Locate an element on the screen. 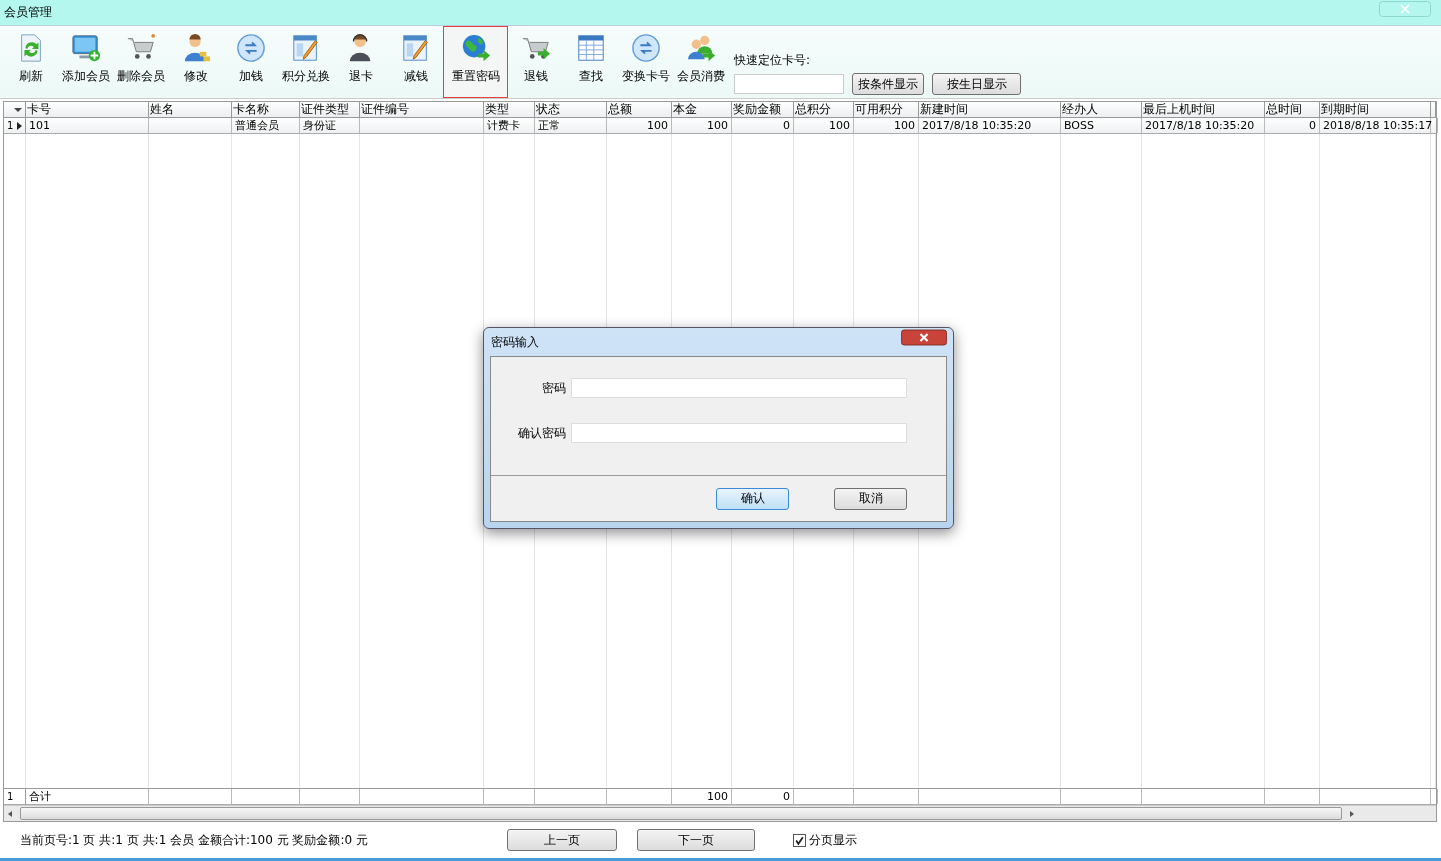 This screenshot has width=1441, height=861. column-header: 状态 is located at coordinates (571, 110).